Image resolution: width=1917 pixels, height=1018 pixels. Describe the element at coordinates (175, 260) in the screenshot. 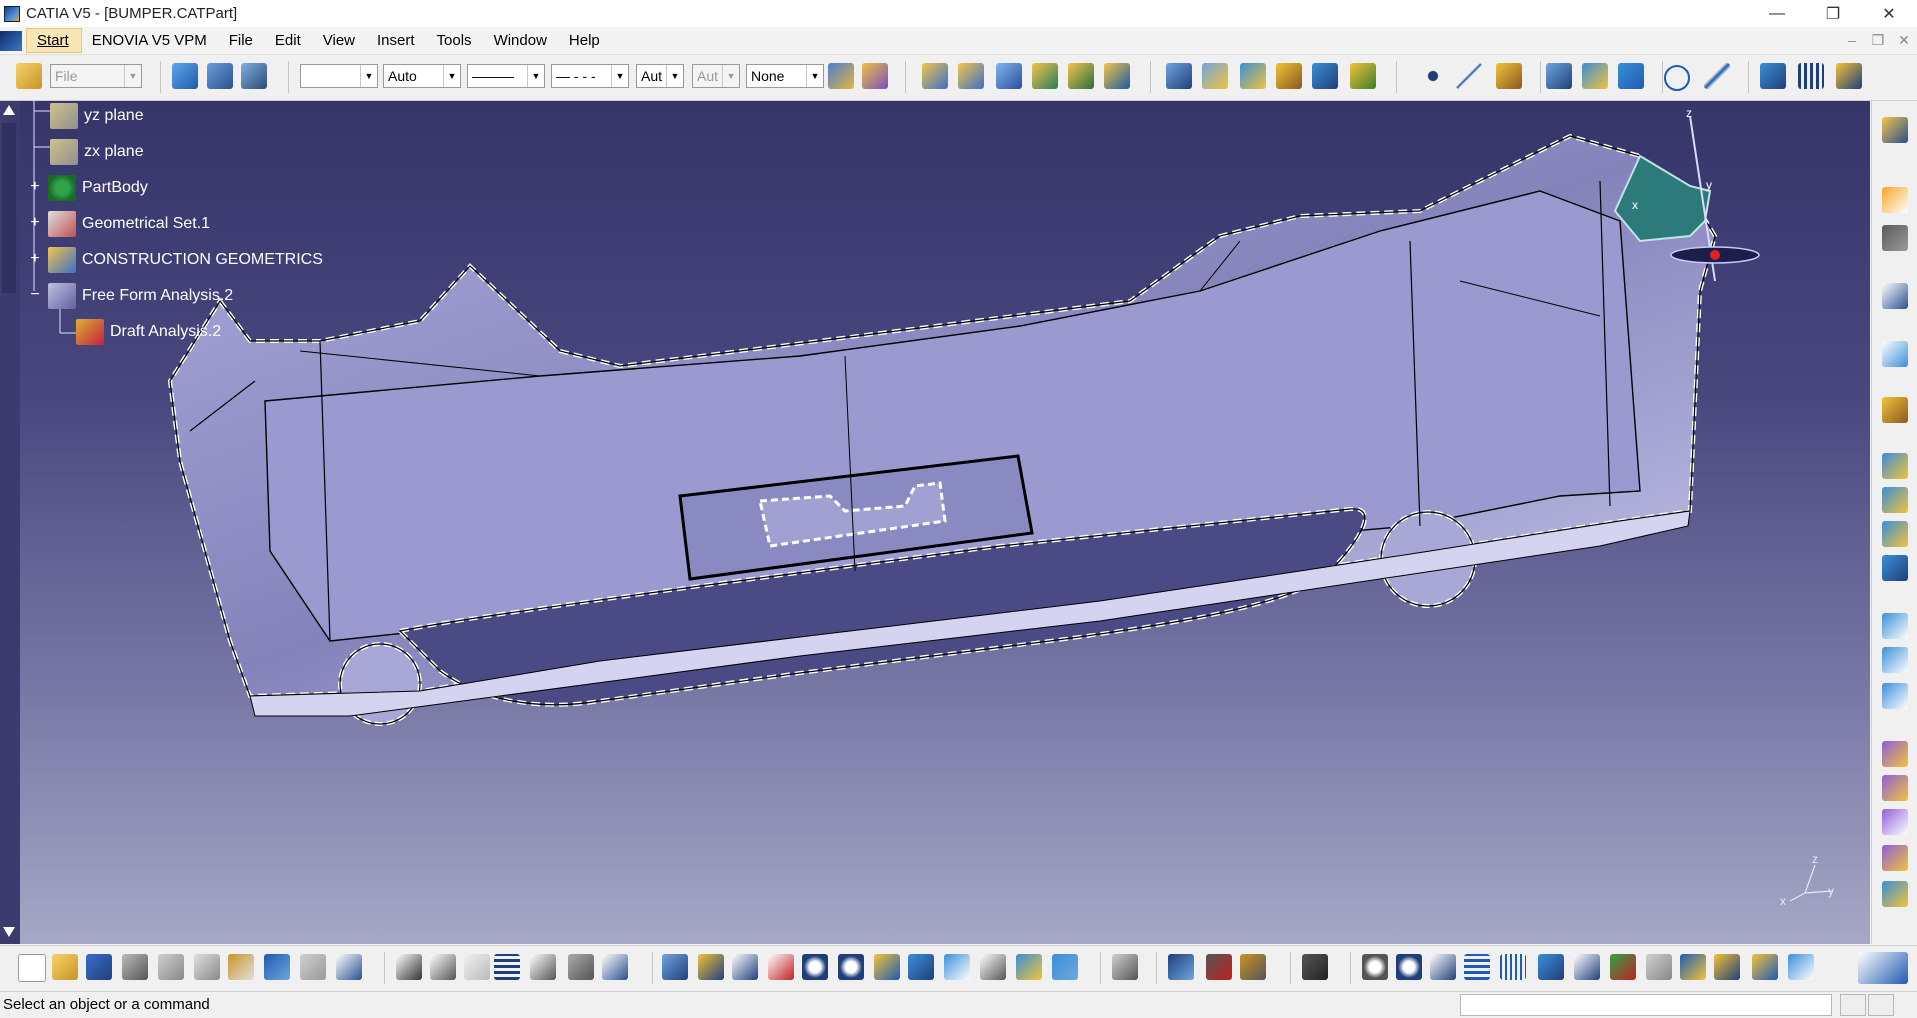

I see `tree-item-construction-geometrics: + CONSTRUCTION GEOMETRICS` at that location.